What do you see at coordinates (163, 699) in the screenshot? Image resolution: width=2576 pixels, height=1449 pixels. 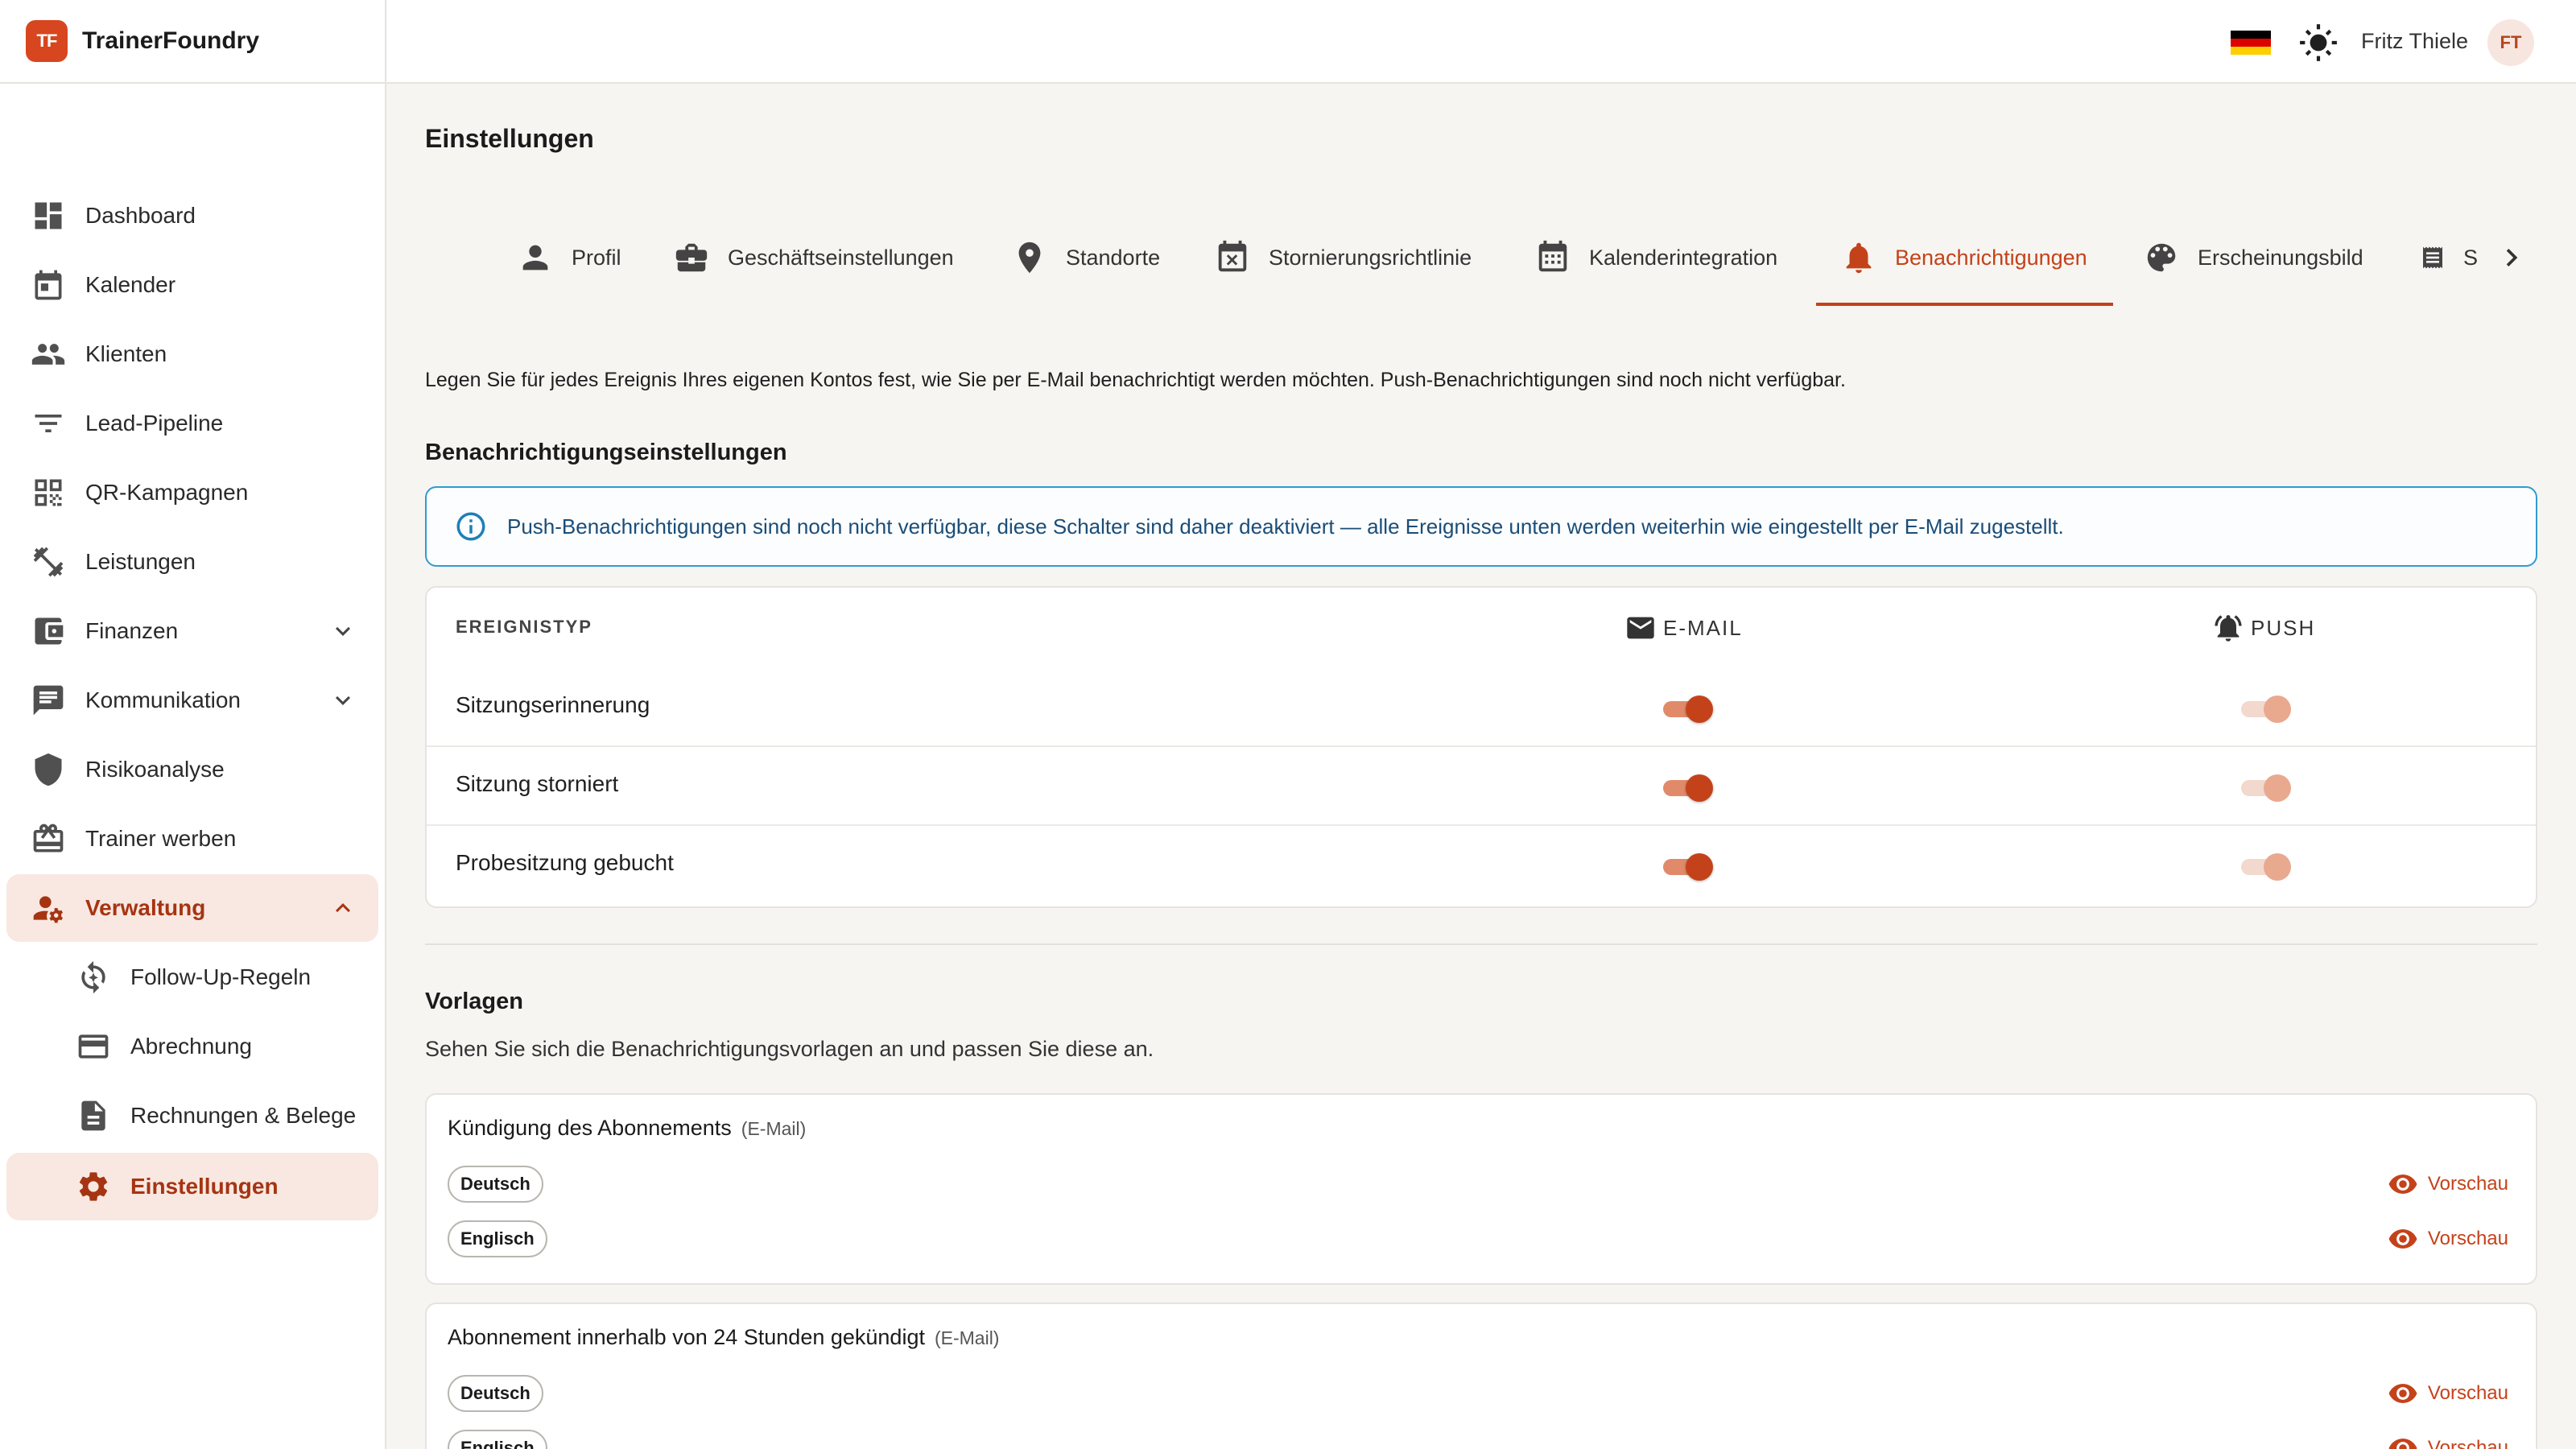 I see `sidebar-item-label: Kommunikation` at bounding box center [163, 699].